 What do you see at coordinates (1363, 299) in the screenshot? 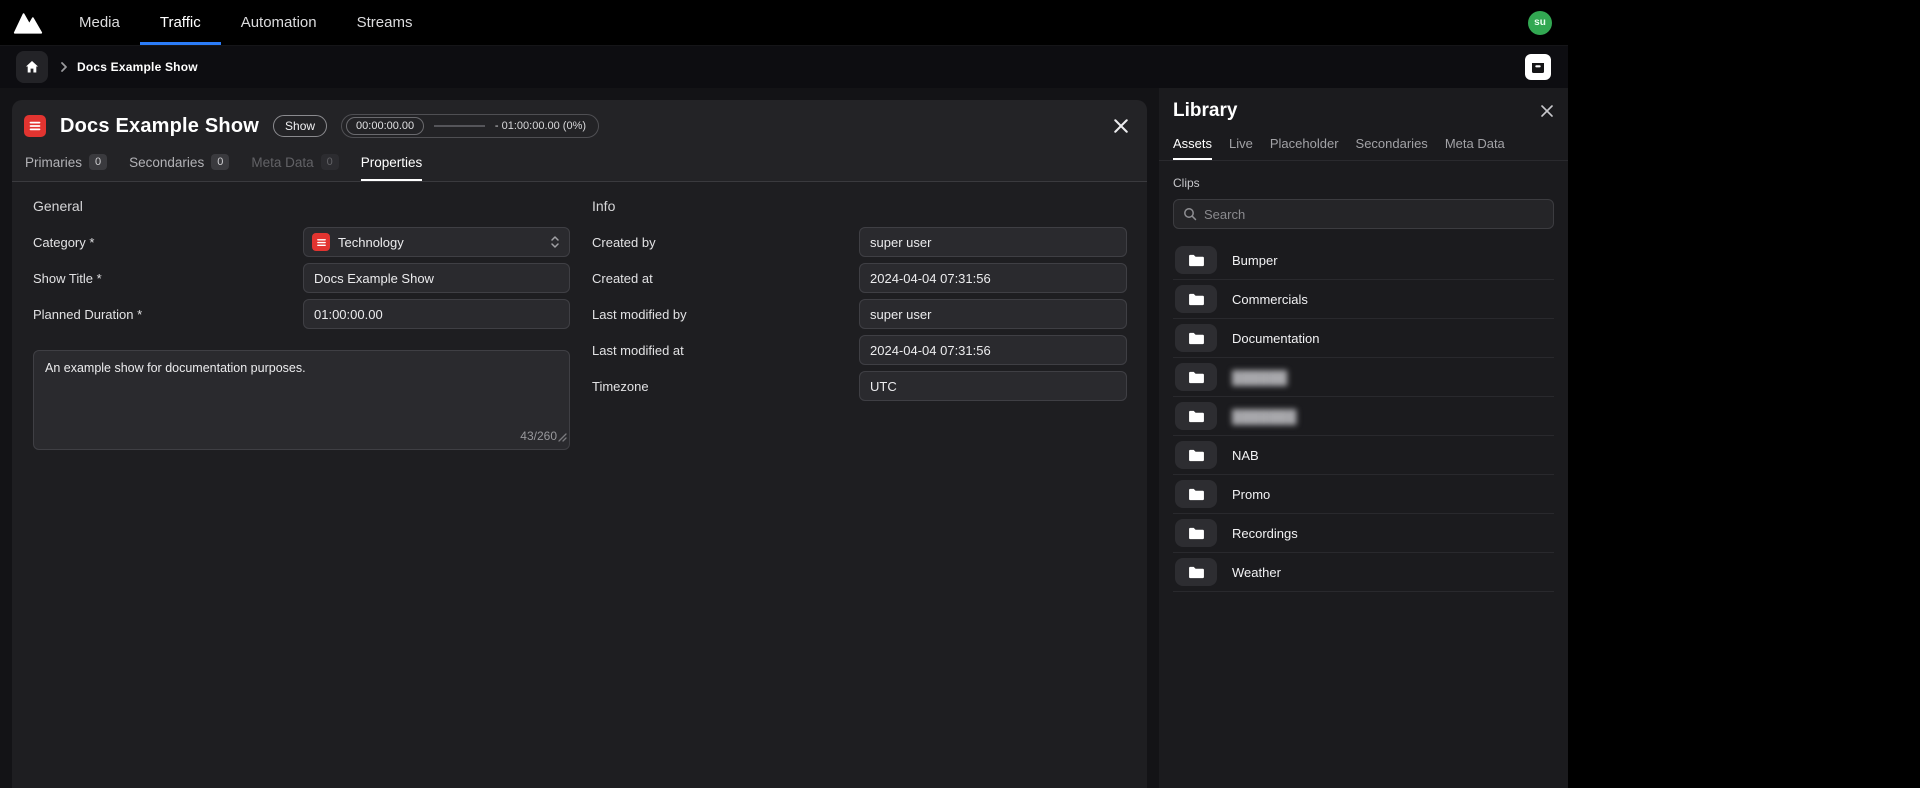
I see `folder-row-commercials: Commercials` at bounding box center [1363, 299].